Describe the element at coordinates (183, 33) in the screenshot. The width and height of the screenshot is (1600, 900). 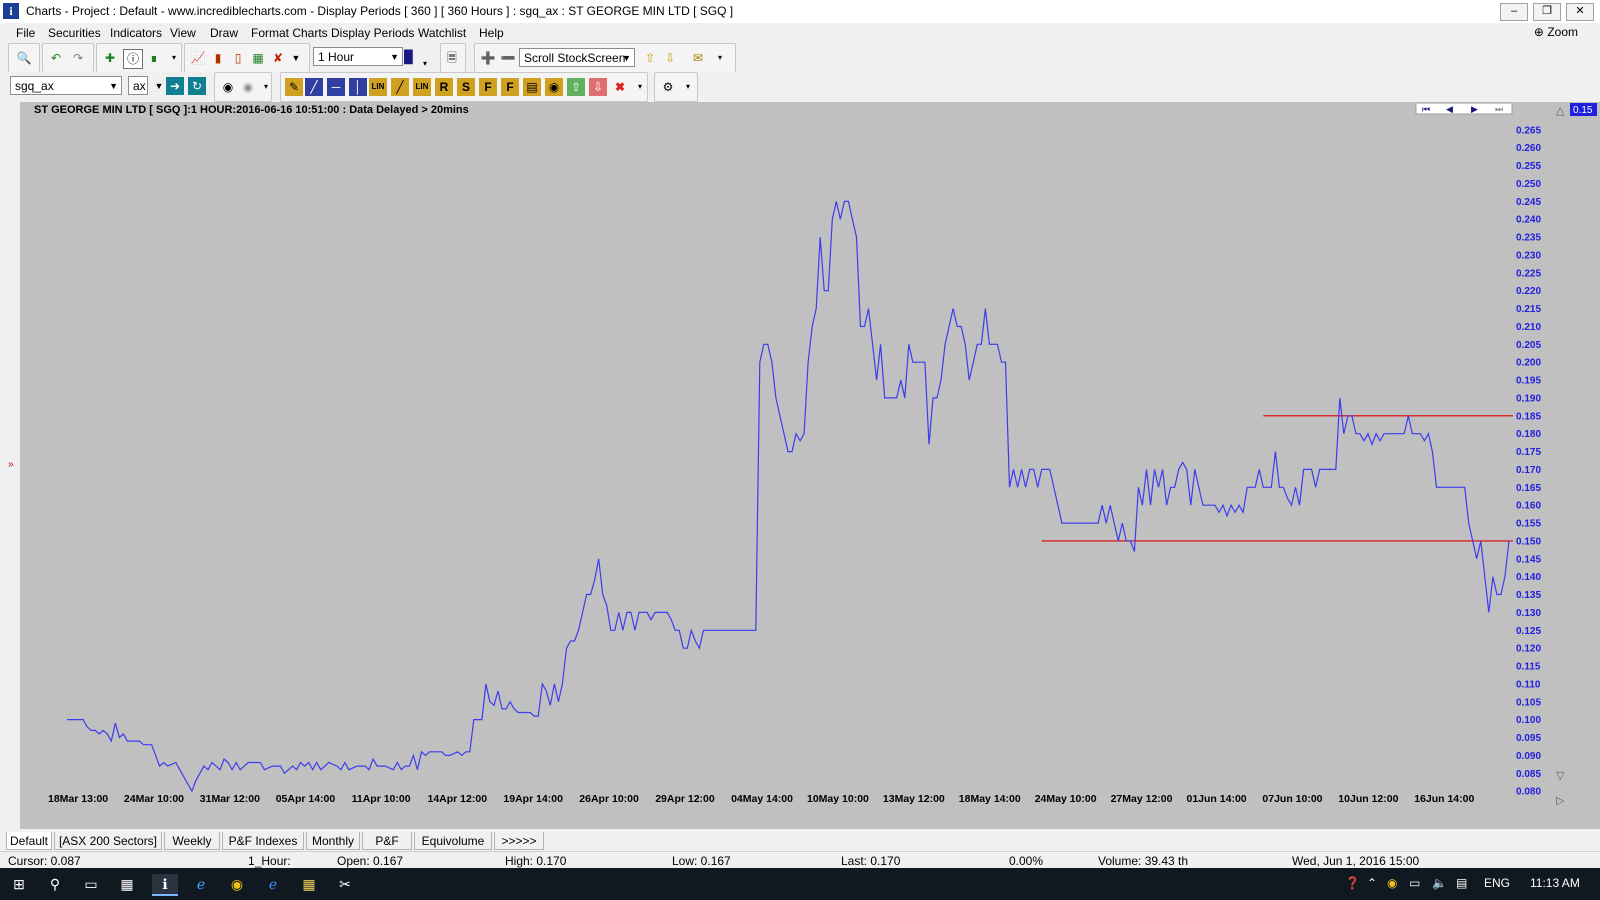
I see `menu-view: View` at that location.